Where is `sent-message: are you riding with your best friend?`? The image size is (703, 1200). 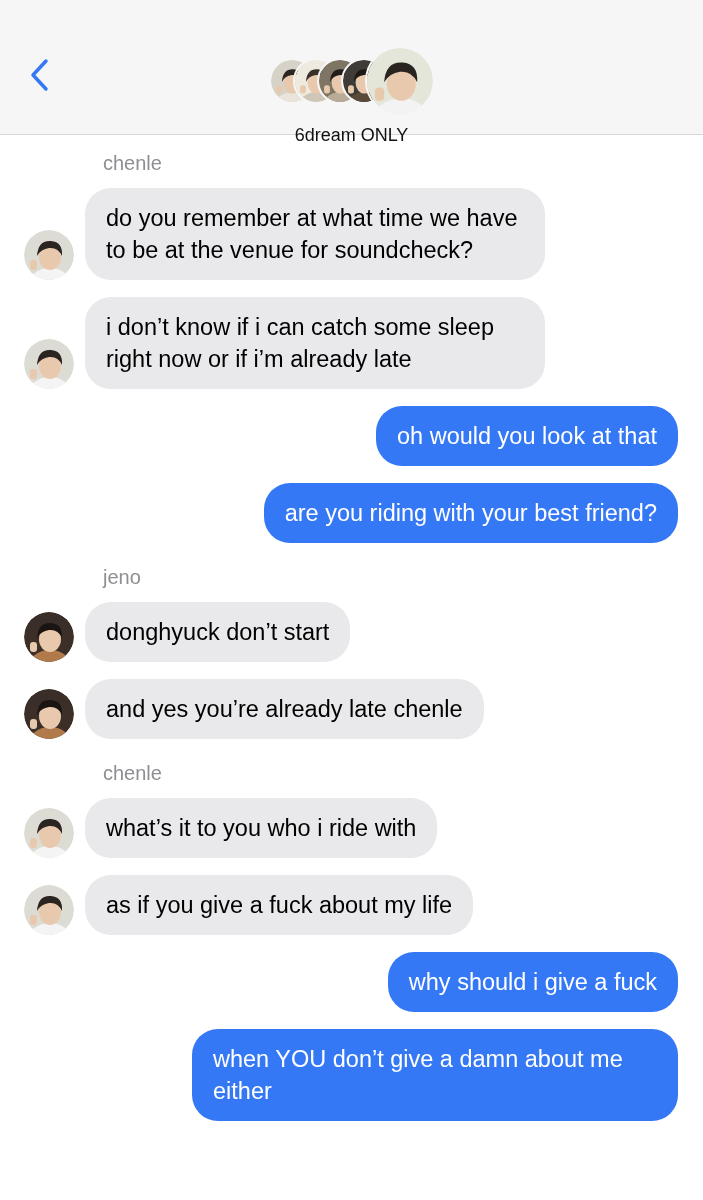
sent-message: are you riding with your best friend? is located at coordinates (470, 513).